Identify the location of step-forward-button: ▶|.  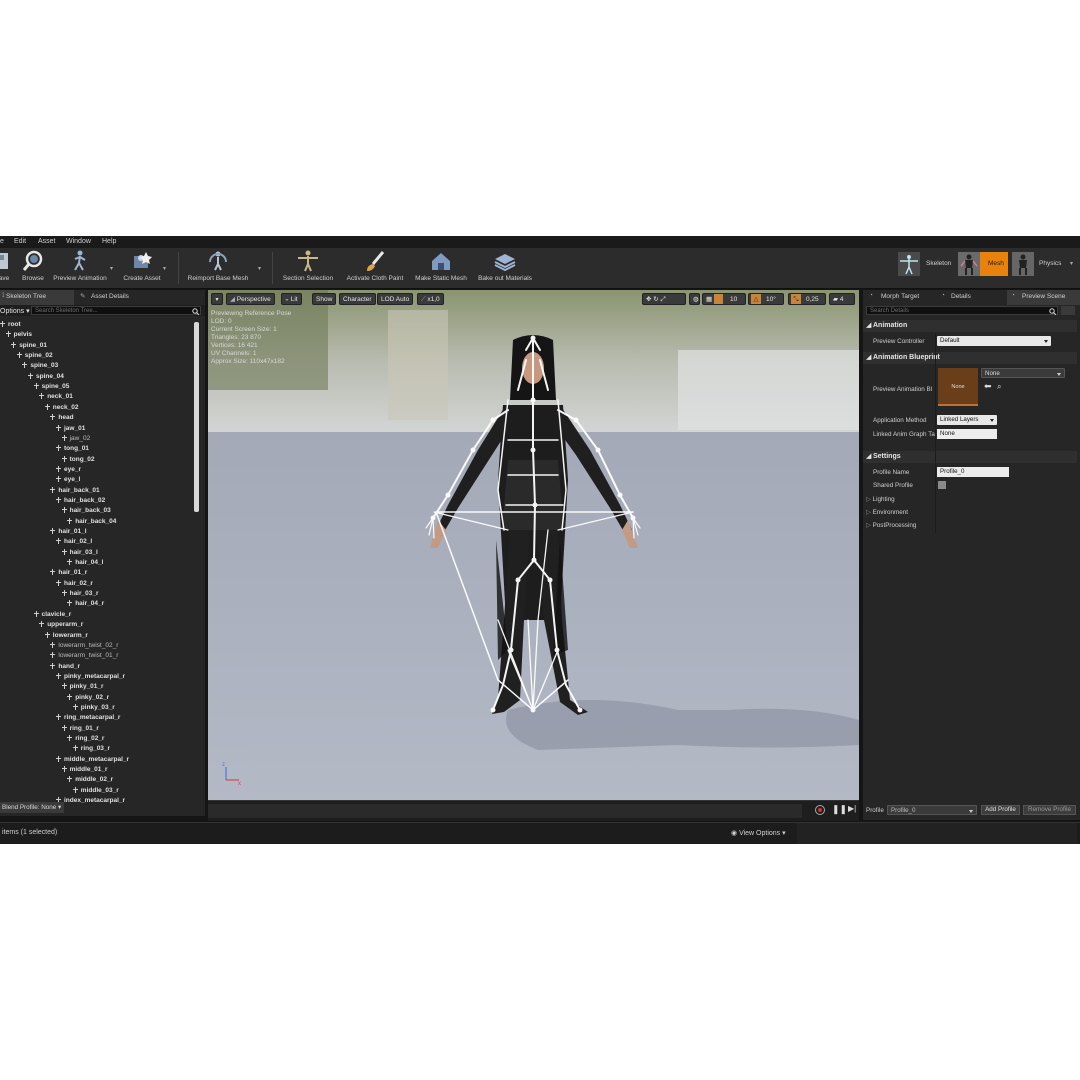
(852, 808).